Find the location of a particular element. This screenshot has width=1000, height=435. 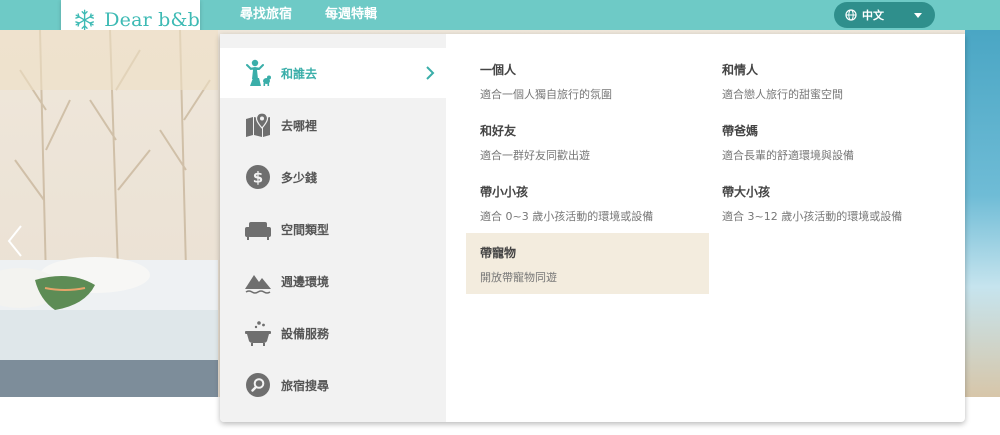

category-label: 空間類型 is located at coordinates (305, 229).